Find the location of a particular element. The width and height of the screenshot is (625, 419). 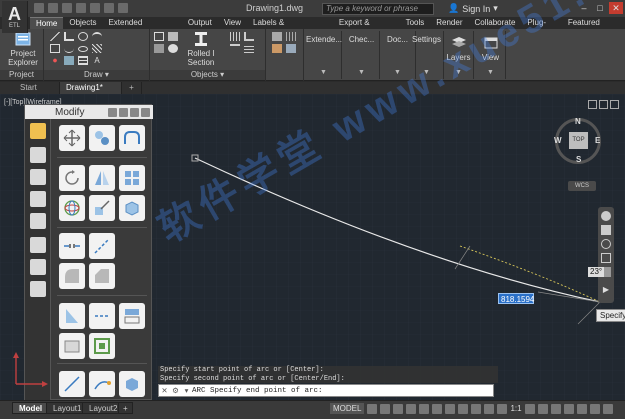

rotate-button is located at coordinates (72, 178).